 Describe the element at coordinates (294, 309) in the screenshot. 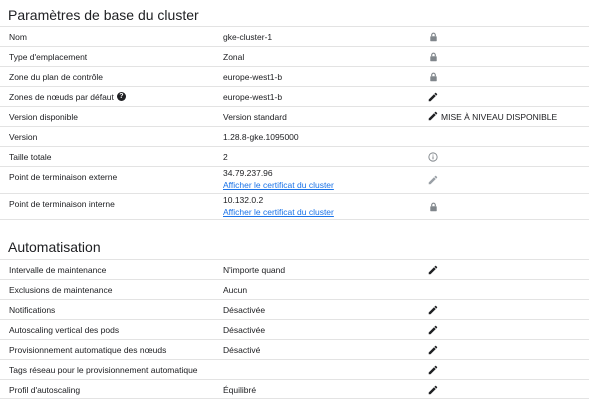

I see `table-row-notifications: Notifications Désactivée` at that location.